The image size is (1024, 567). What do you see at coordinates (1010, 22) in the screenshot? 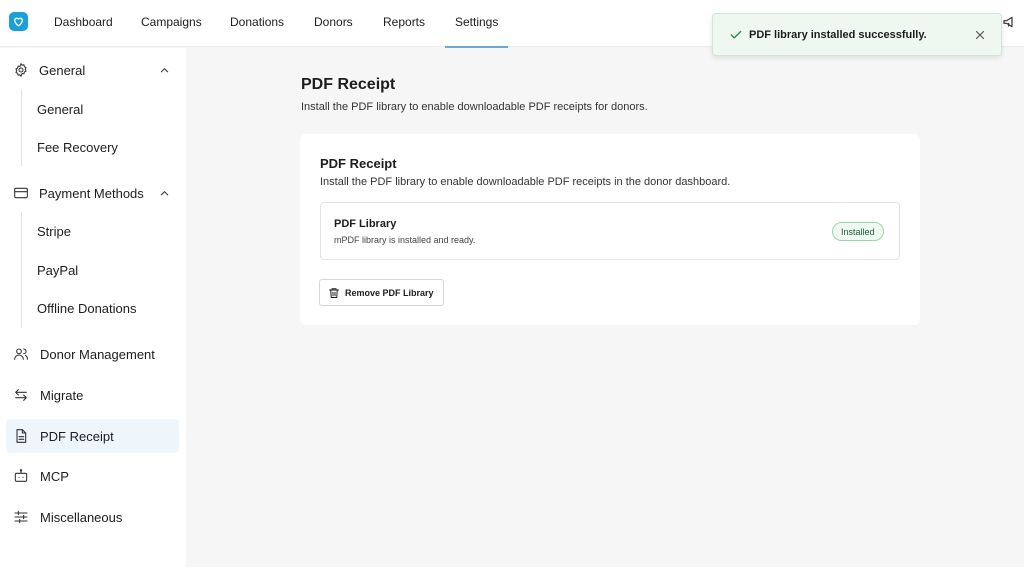
I see `megaphone-icon` at bounding box center [1010, 22].